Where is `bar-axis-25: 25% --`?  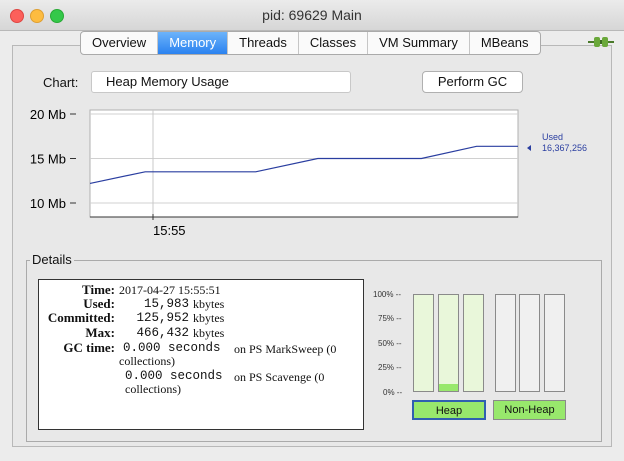
bar-axis-25: 25% -- is located at coordinates (390, 367).